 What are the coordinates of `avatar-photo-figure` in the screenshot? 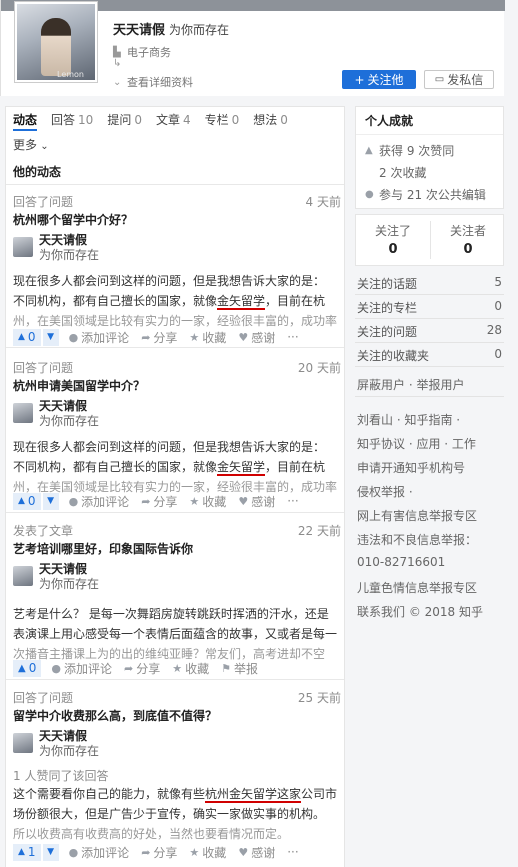 It's located at (56, 47).